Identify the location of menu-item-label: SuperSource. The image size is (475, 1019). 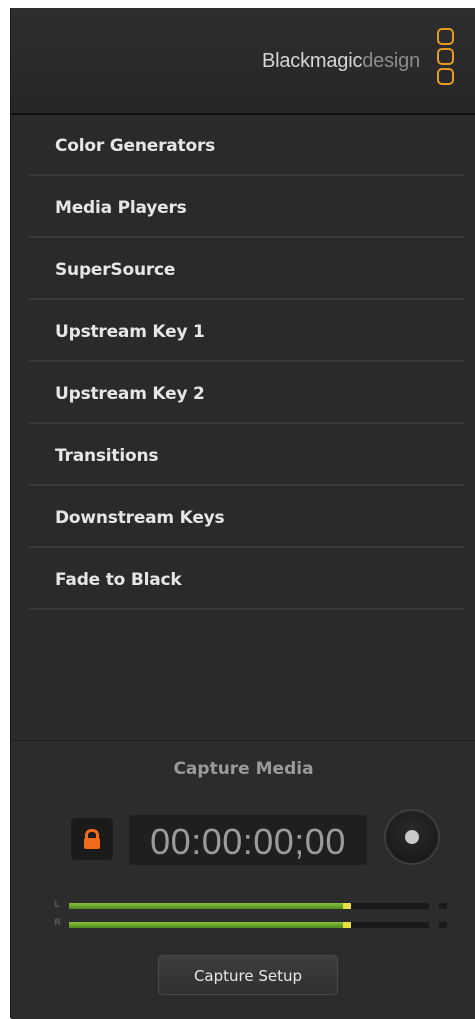
(115, 270).